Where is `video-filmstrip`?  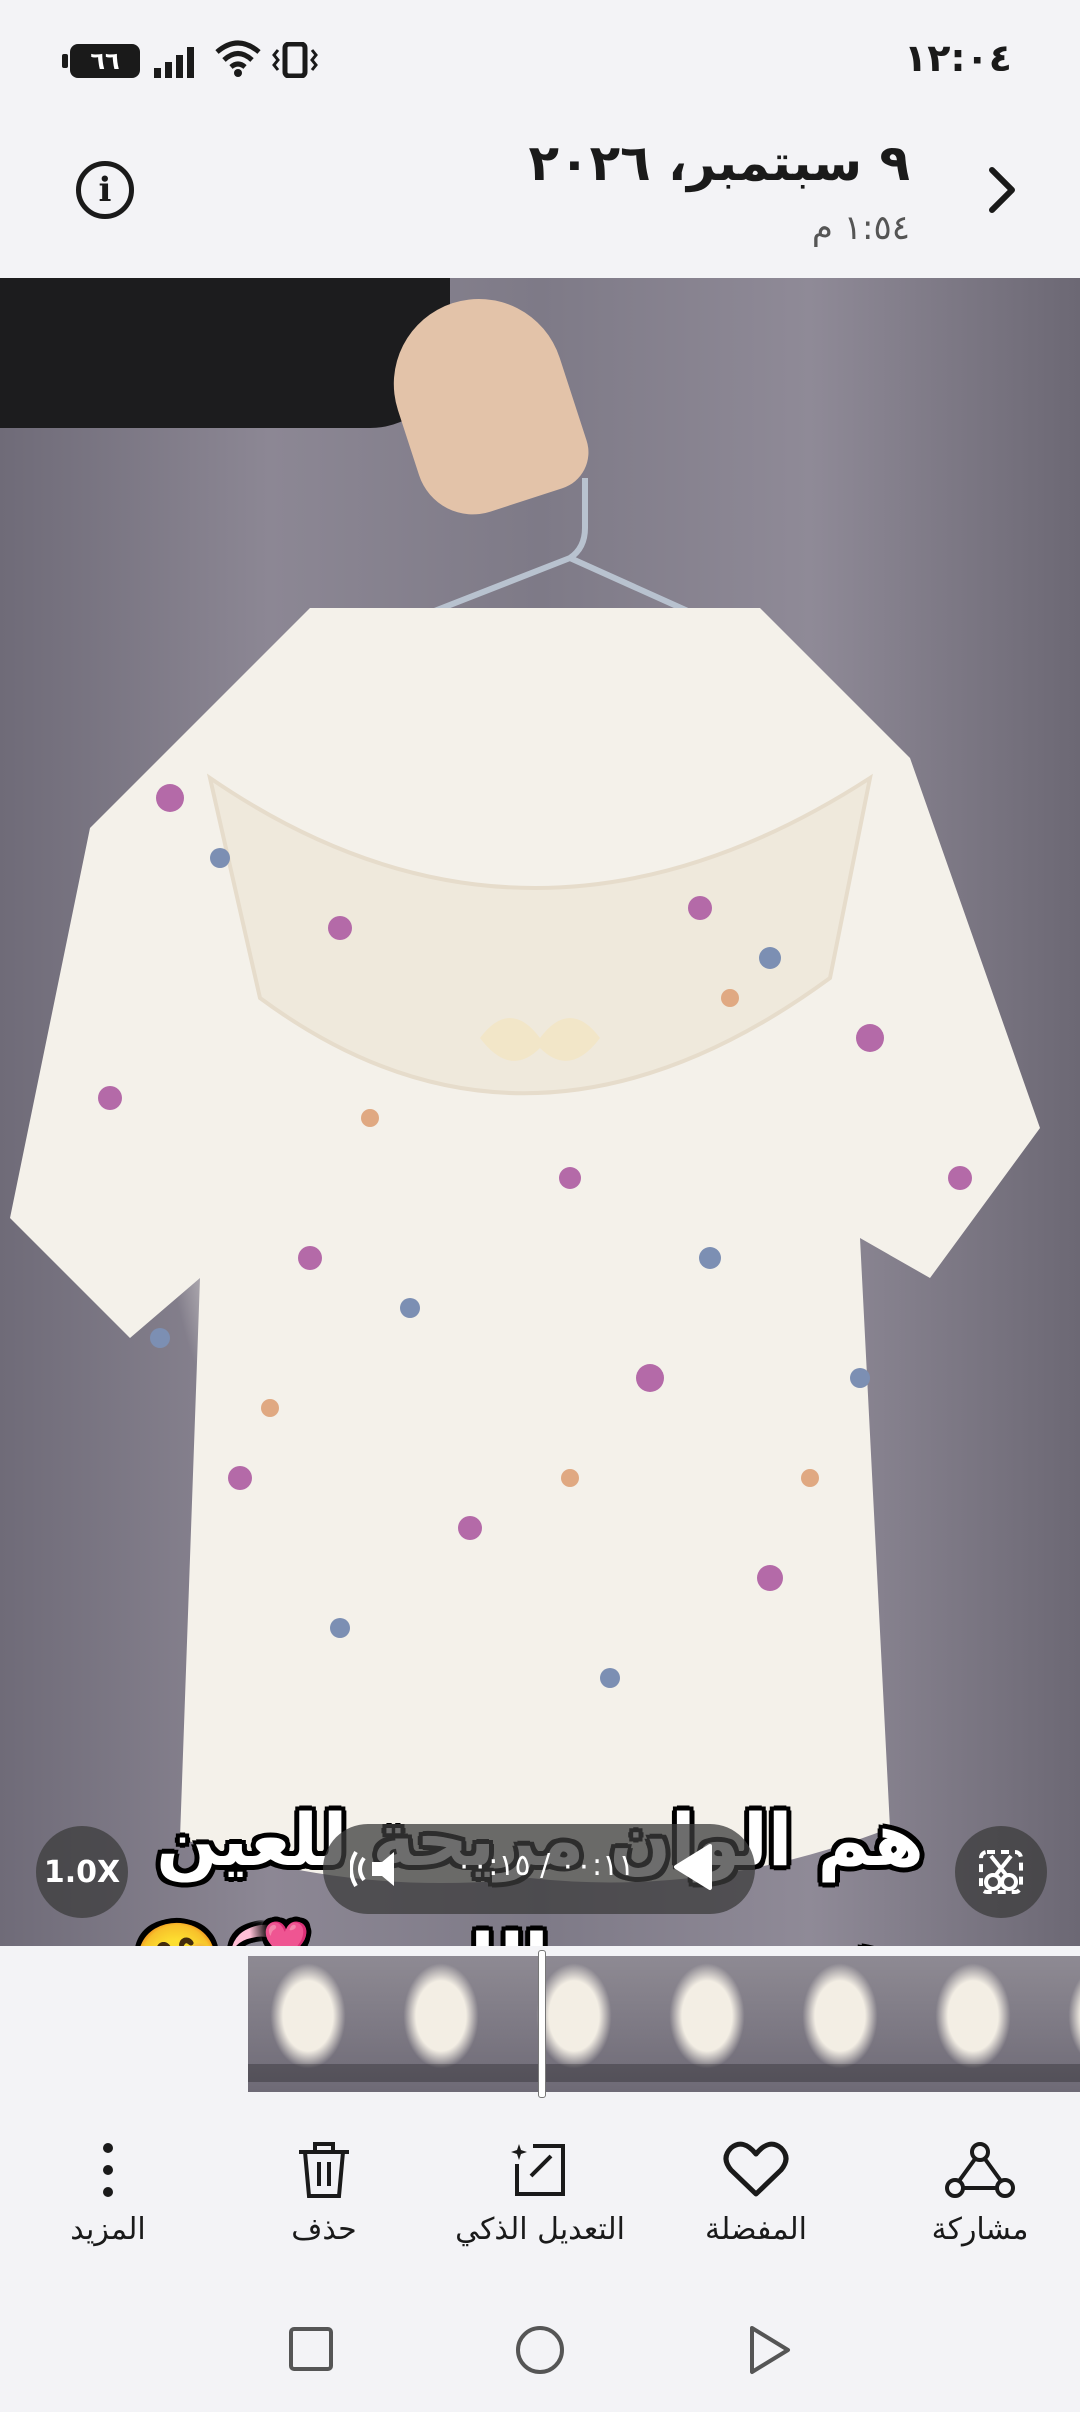 video-filmstrip is located at coordinates (664, 2024).